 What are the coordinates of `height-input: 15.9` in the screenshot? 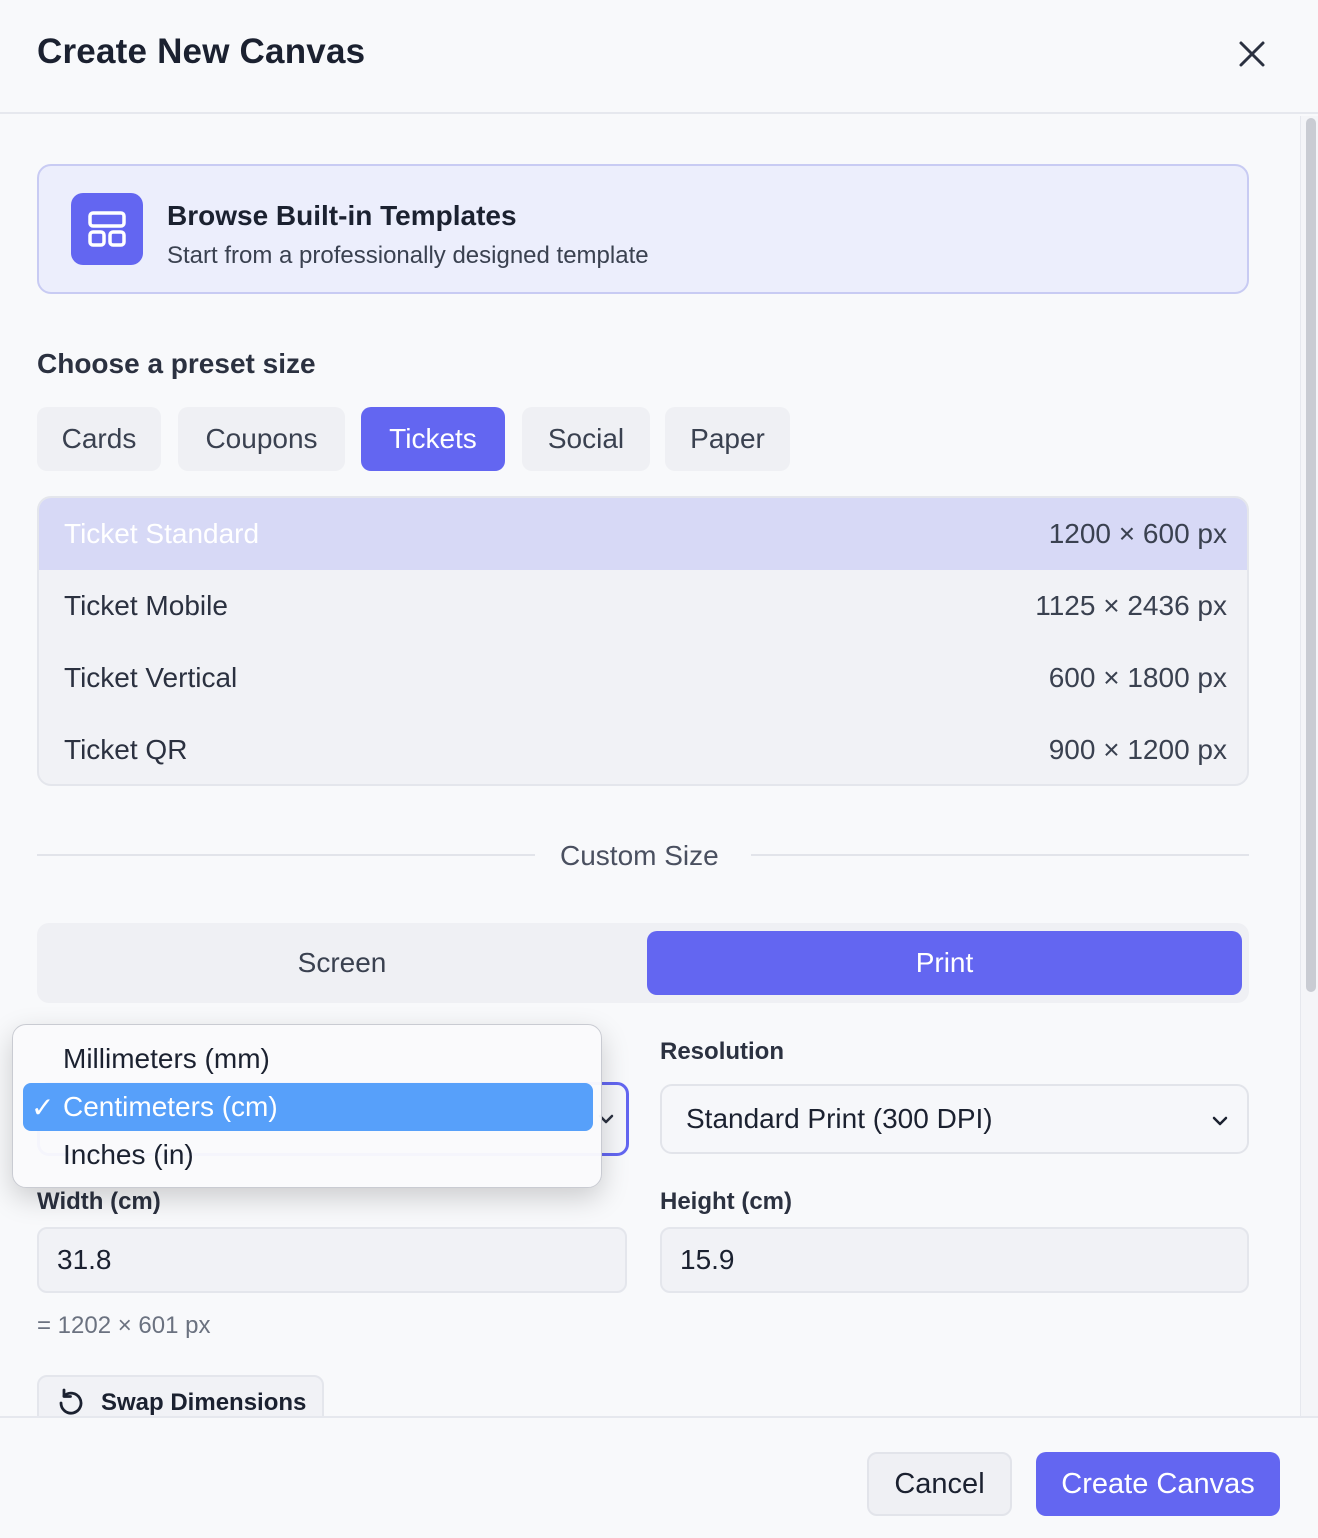 It's located at (954, 1260).